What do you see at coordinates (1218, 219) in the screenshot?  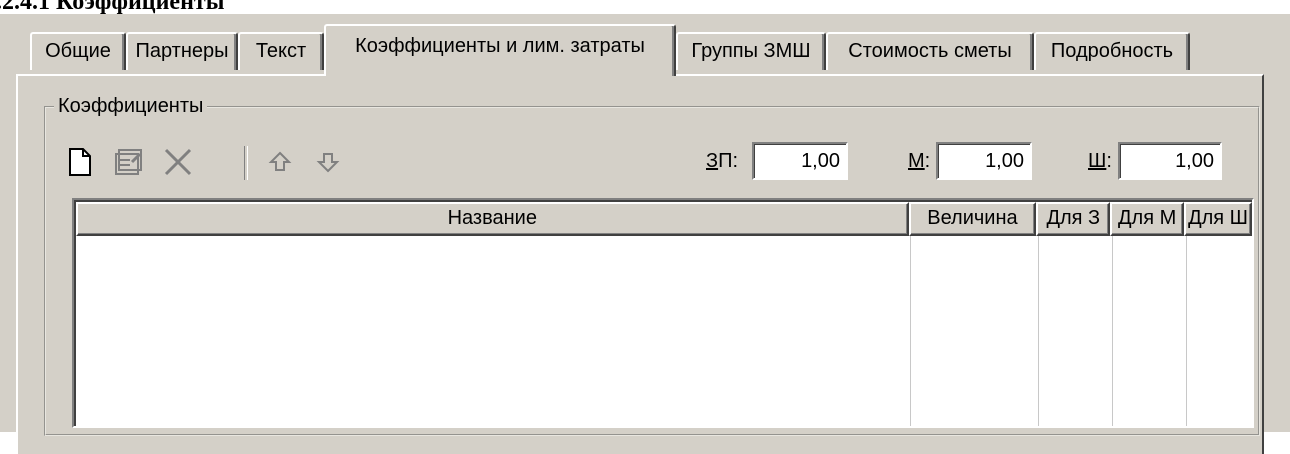 I see `column-header-for-sh: Для Ш` at bounding box center [1218, 219].